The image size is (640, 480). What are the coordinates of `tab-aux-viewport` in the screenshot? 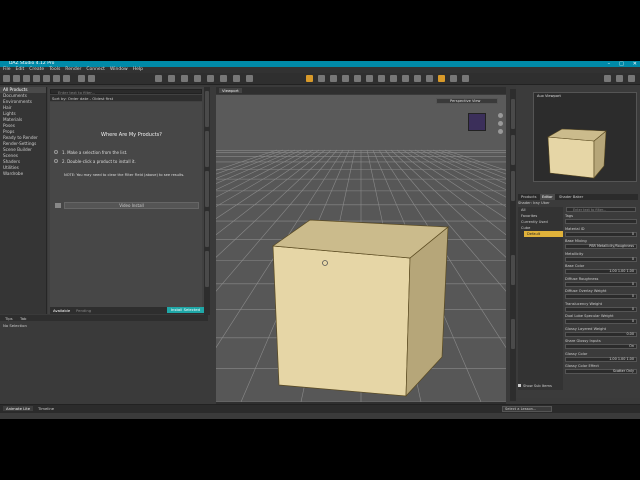 It's located at (513, 114).